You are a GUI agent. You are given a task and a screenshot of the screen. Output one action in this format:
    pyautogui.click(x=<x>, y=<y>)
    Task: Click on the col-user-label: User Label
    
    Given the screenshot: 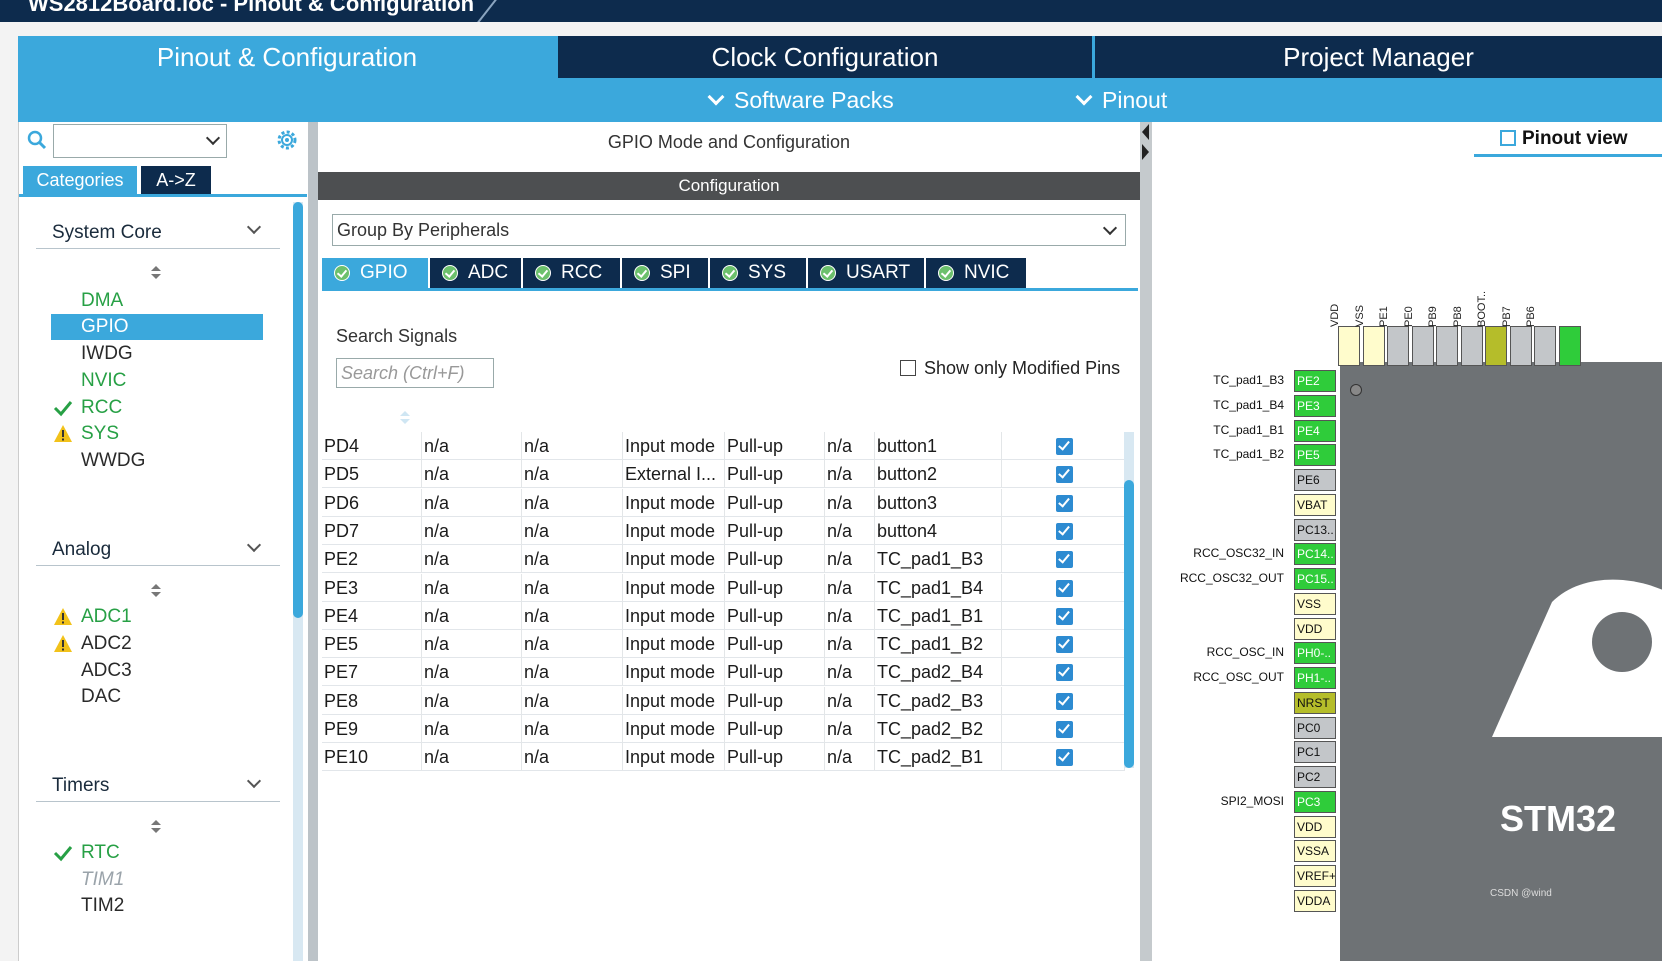 What is the action you would take?
    pyautogui.click(x=938, y=419)
    